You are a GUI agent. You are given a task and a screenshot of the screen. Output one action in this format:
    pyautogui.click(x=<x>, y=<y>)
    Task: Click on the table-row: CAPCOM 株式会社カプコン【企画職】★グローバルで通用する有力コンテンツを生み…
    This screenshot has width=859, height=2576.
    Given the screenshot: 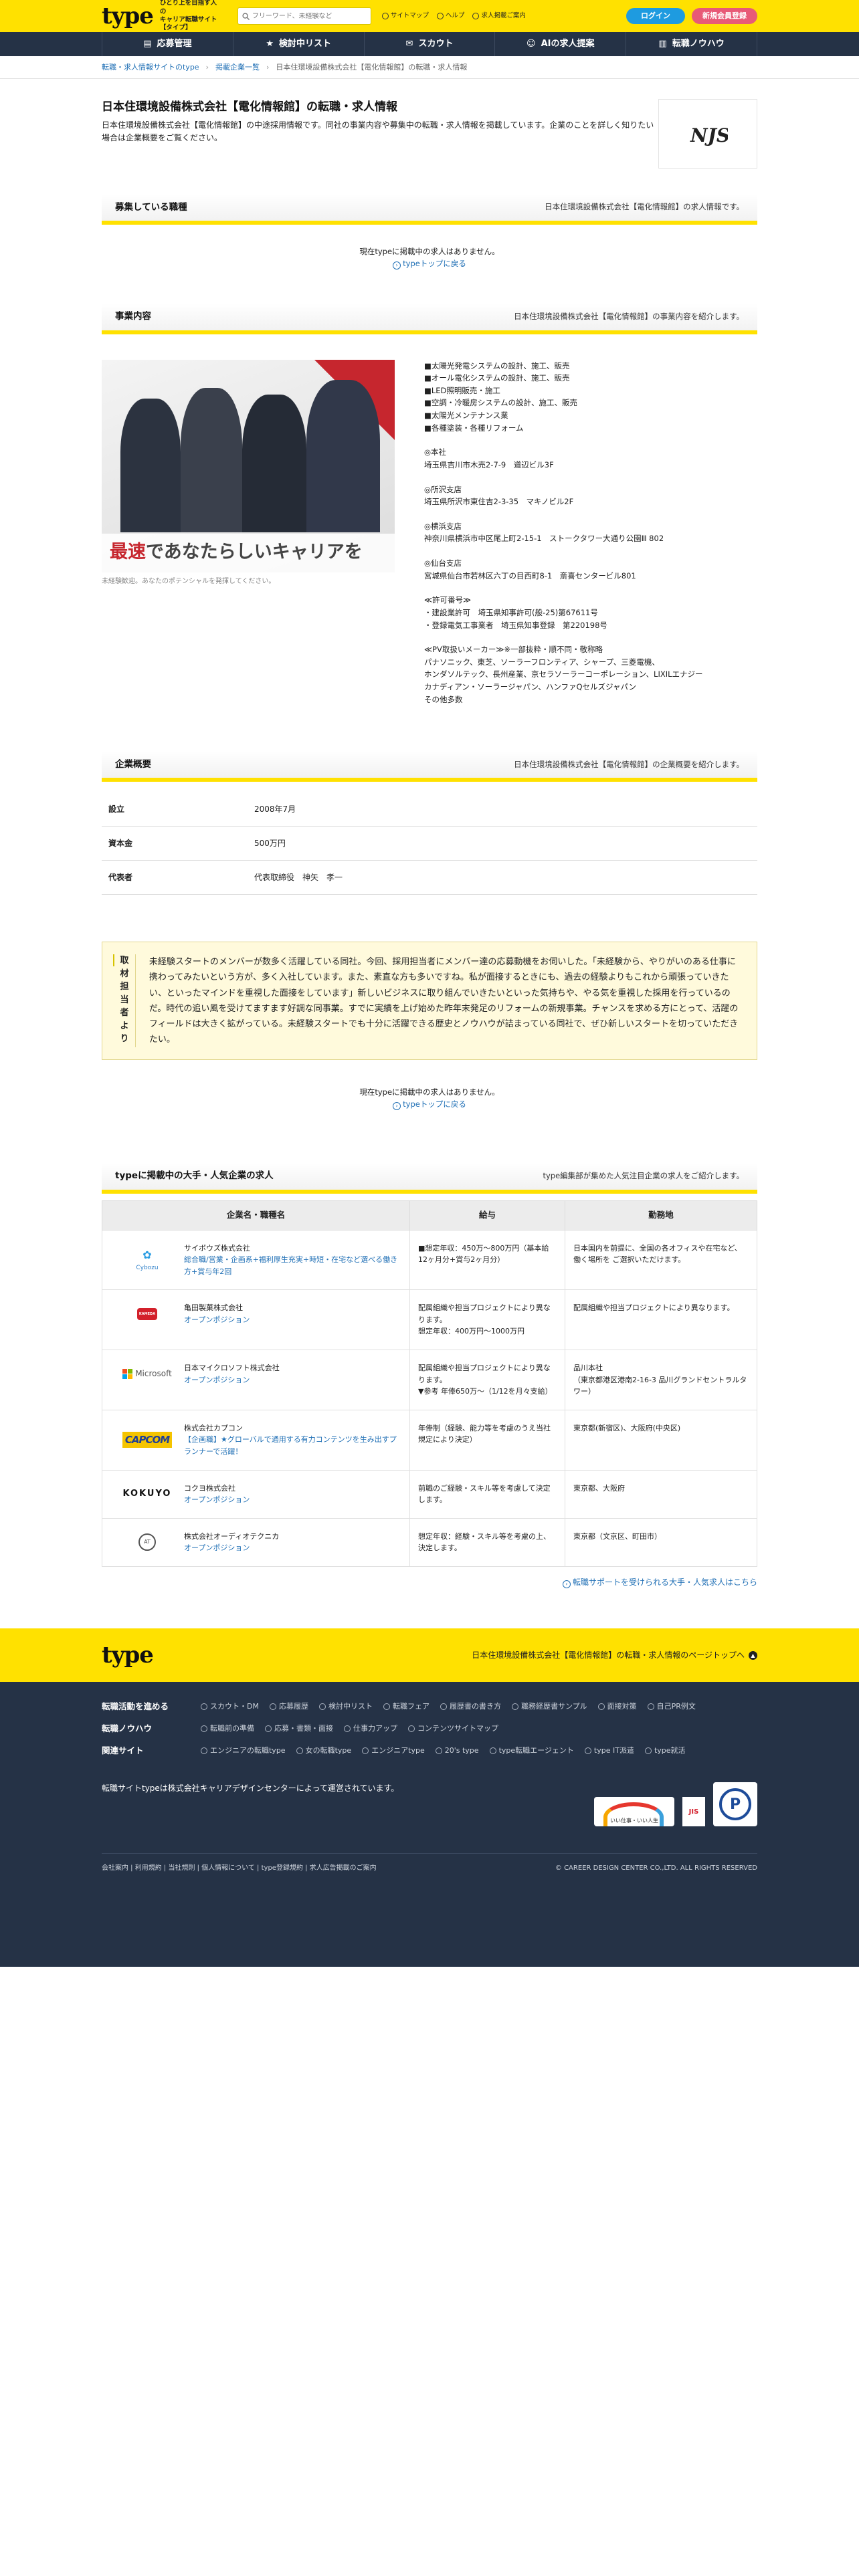 What is the action you would take?
    pyautogui.click(x=429, y=1440)
    